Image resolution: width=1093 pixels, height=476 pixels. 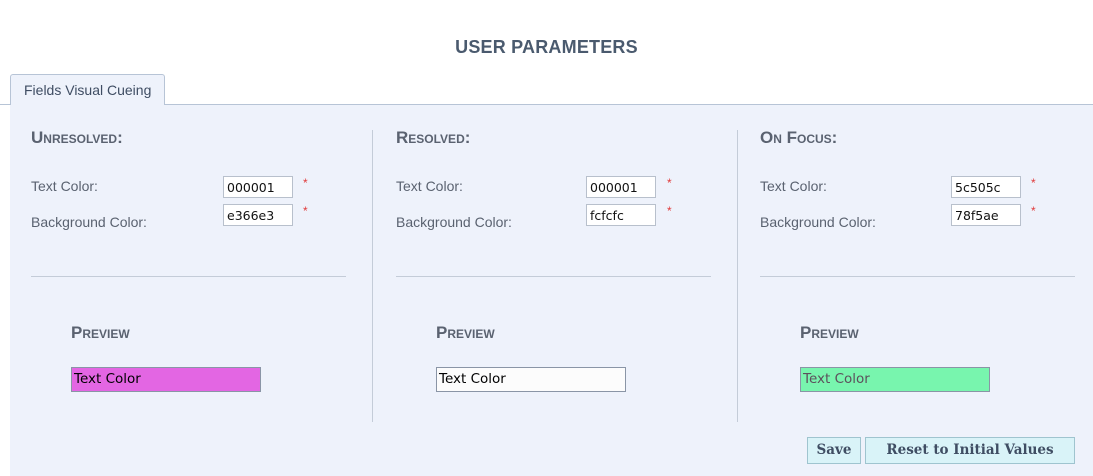 What do you see at coordinates (986, 215) in the screenshot?
I see `on-focus-background-color-input` at bounding box center [986, 215].